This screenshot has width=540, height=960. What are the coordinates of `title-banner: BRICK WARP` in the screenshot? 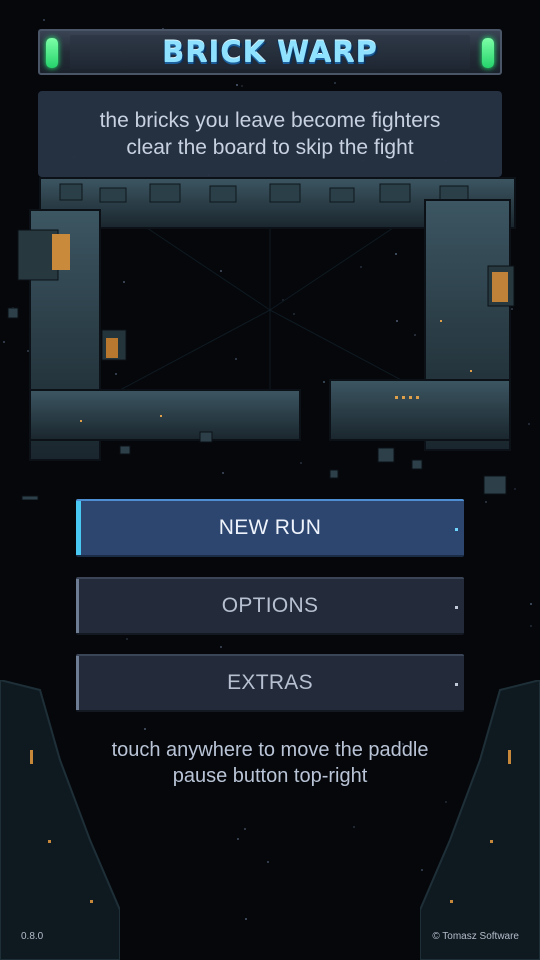 It's located at (270, 52).